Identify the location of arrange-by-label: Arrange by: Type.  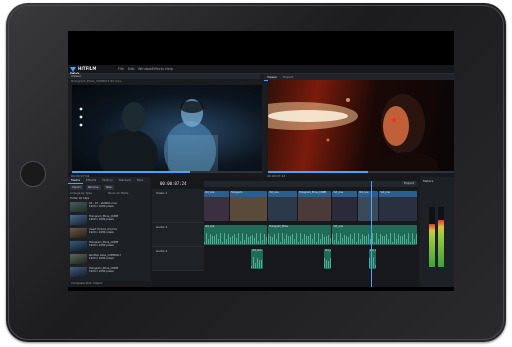
(81, 193).